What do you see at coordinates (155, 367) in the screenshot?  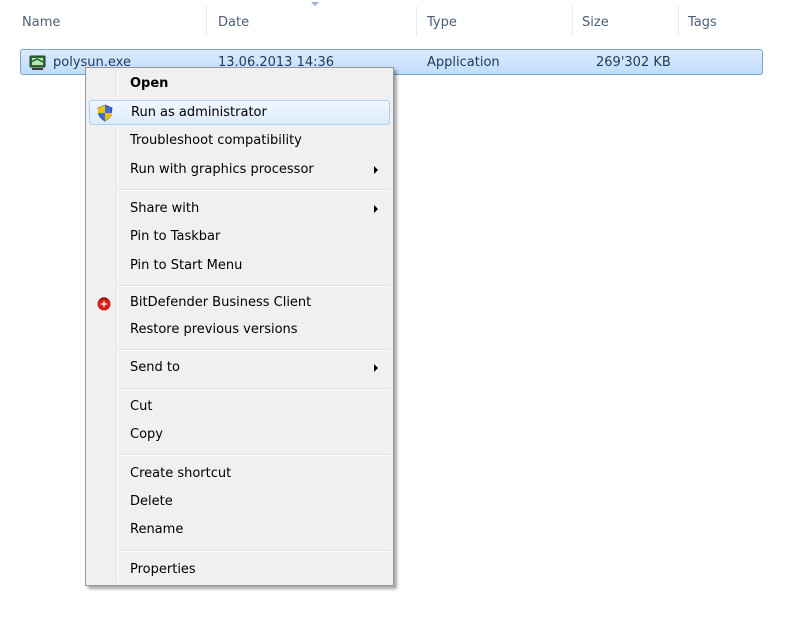 I see `menu-item-label: Send to` at bounding box center [155, 367].